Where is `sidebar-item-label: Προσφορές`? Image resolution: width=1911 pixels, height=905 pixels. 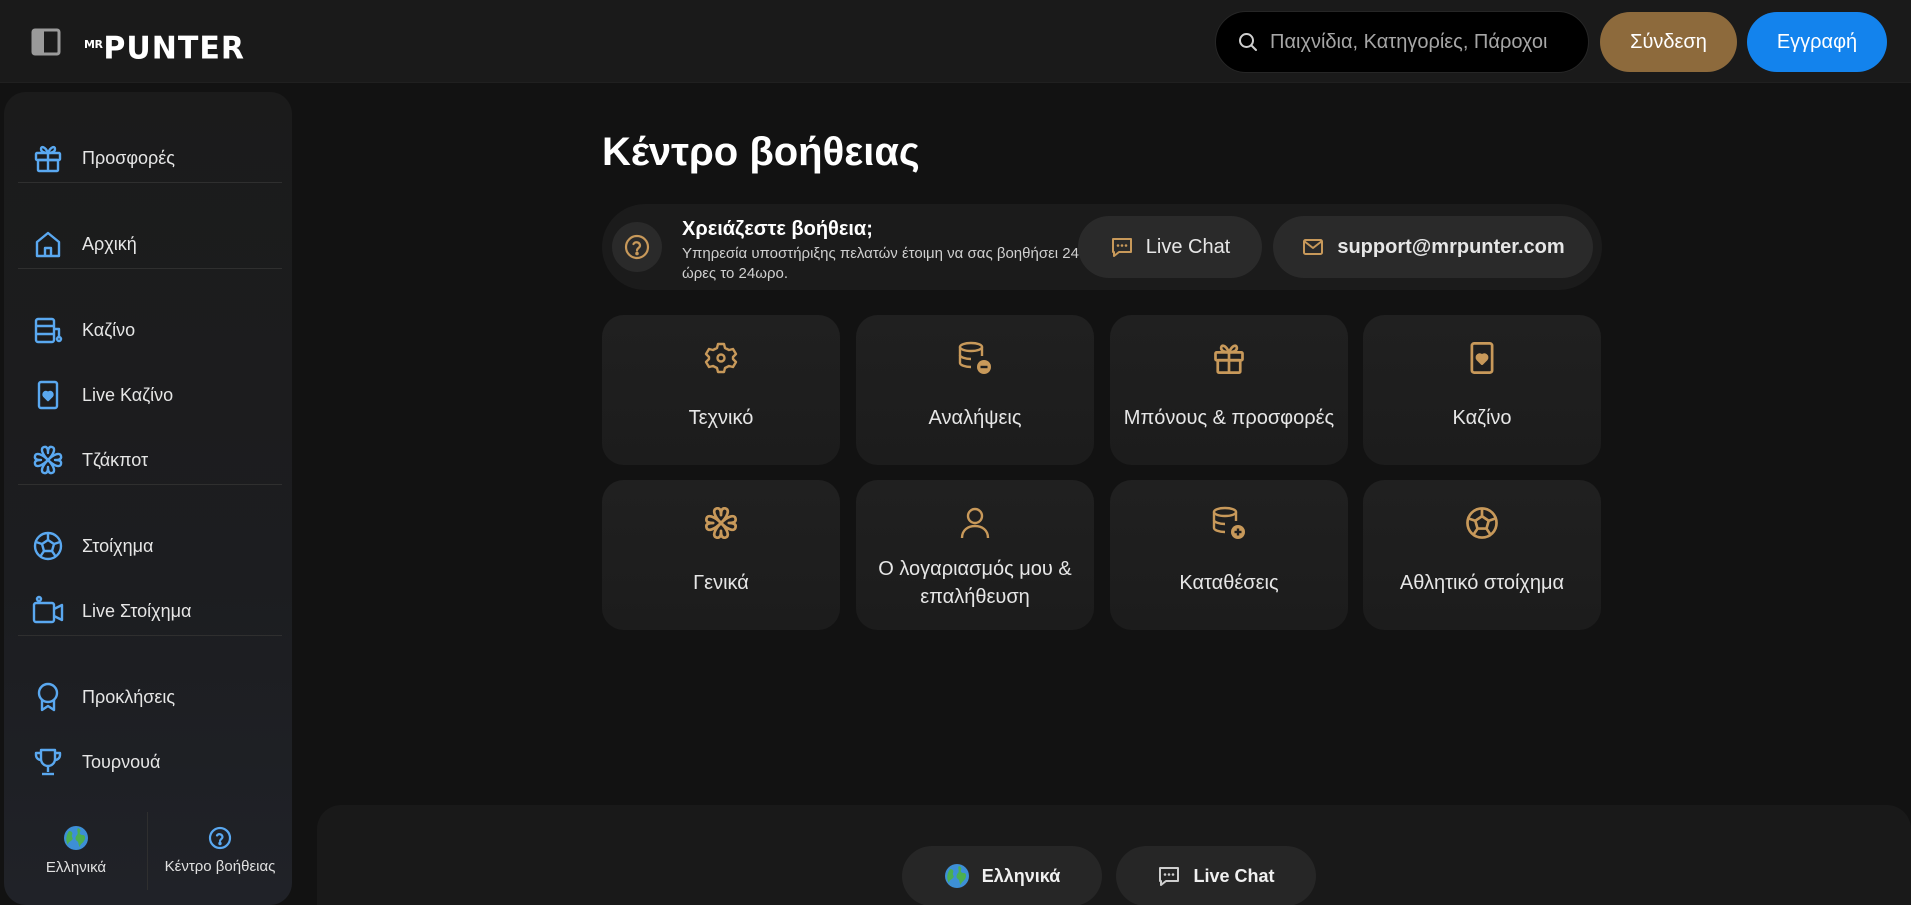
sidebar-item-label: Προσφορές is located at coordinates (128, 157).